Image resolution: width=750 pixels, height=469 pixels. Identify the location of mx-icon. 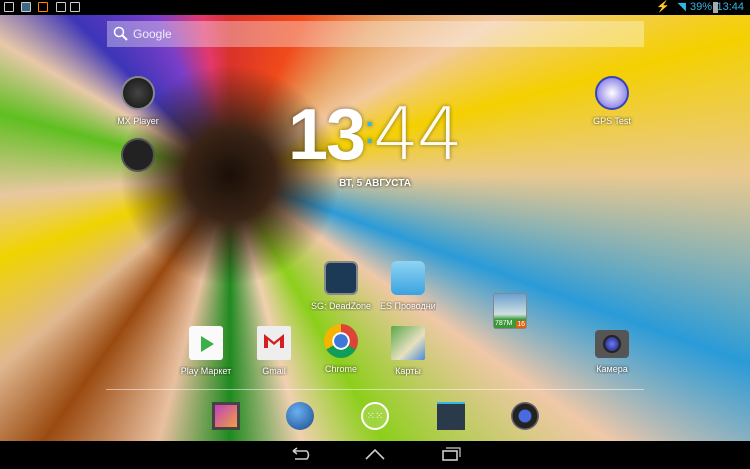
(43, 7).